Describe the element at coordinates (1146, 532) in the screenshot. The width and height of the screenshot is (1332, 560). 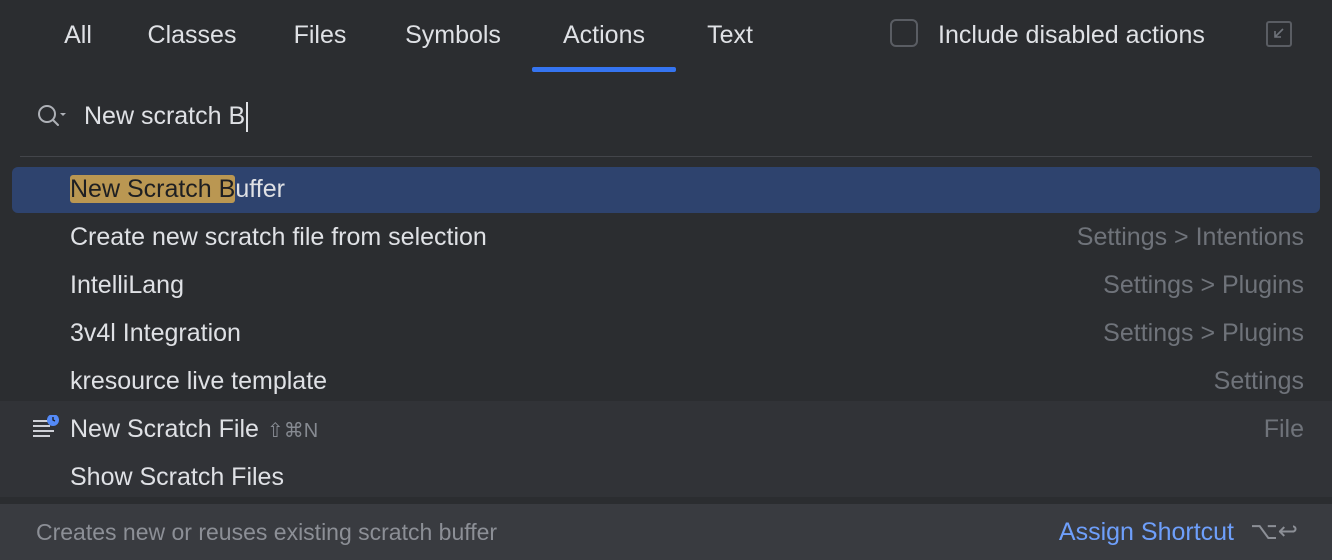
I see `assign-shortcut-link: Assign Shortcut` at that location.